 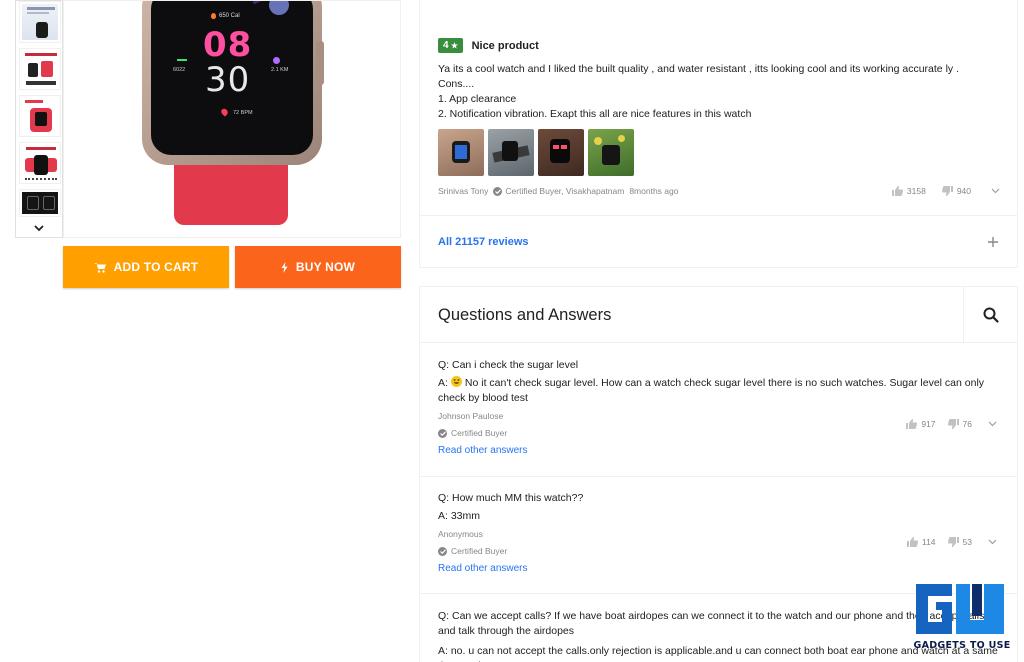 What do you see at coordinates (718, 516) in the screenshot?
I see `answer: A: 33mm` at bounding box center [718, 516].